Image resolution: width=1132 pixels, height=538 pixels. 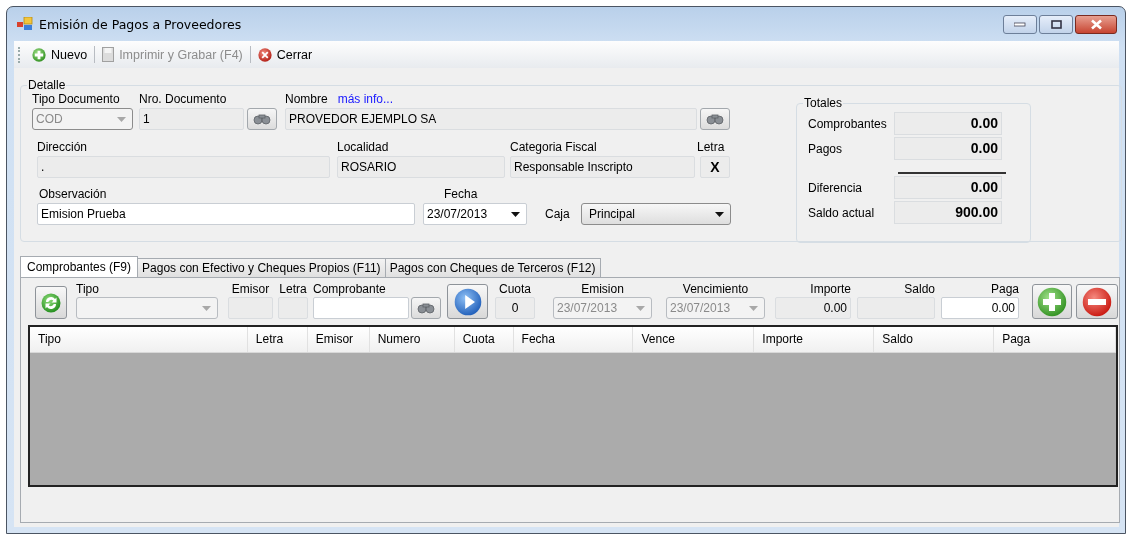 I want to click on add-button, so click(x=1052, y=301).